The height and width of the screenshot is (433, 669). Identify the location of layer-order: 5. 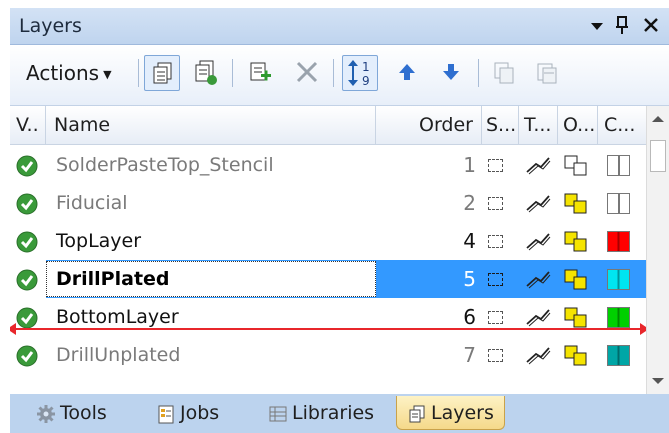
(469, 279).